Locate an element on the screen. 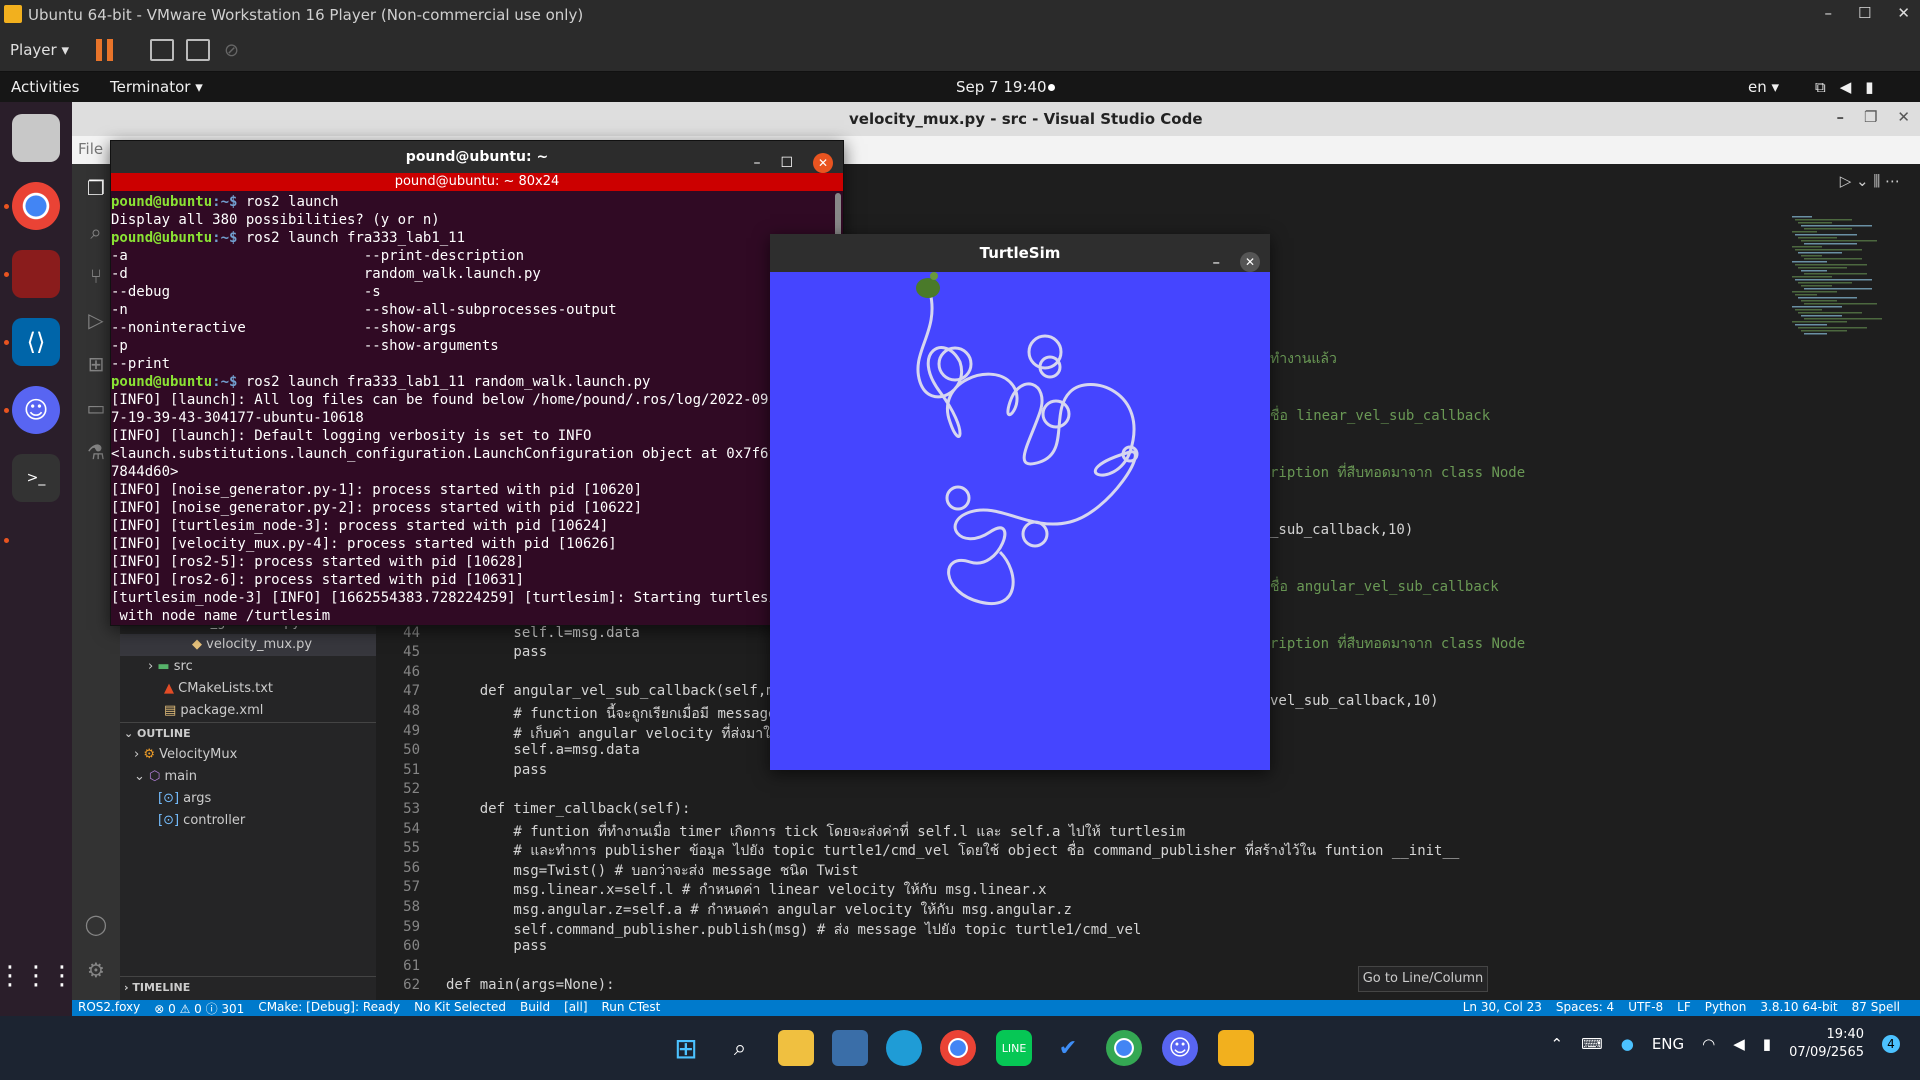  files-icon is located at coordinates (36, 138).